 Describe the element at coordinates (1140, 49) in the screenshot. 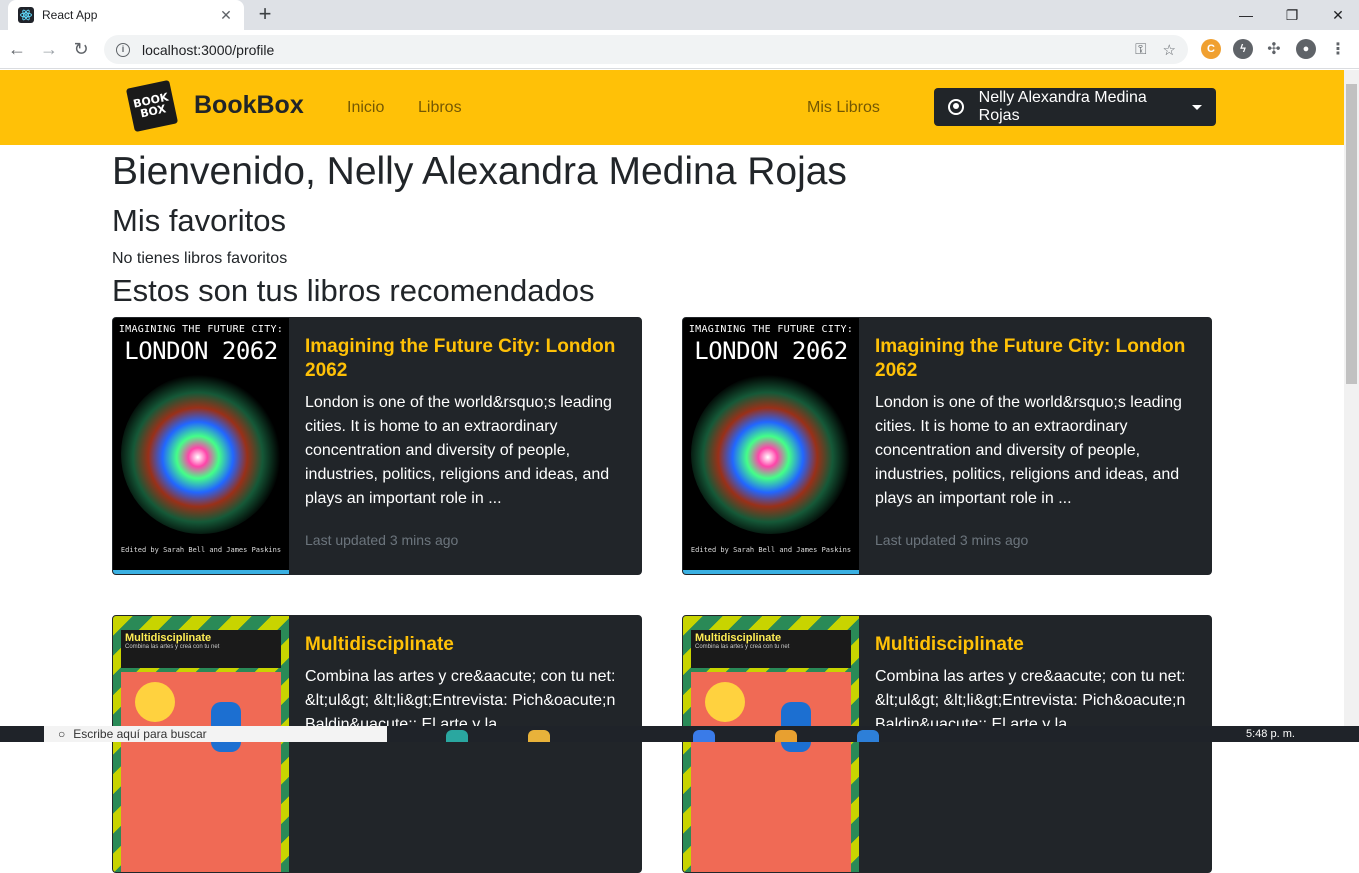

I see `key-icon: ⚿` at that location.